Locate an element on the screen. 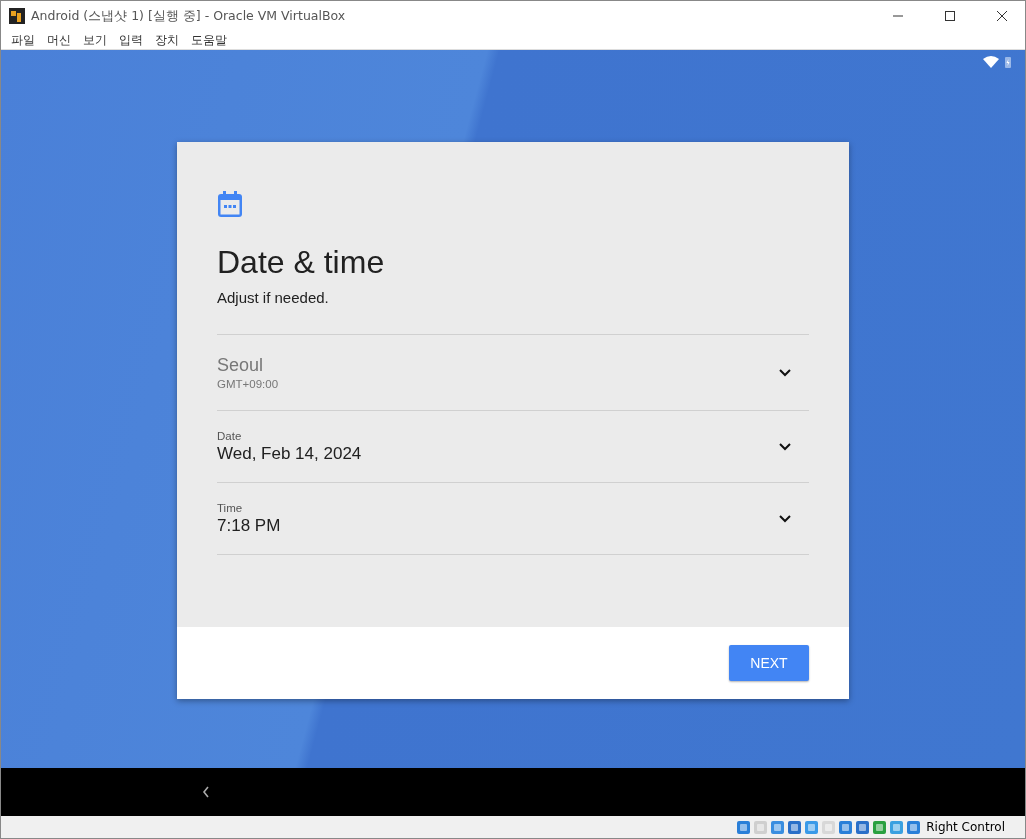 The width and height of the screenshot is (1026, 839). calendar-icon is located at coordinates (230, 204).